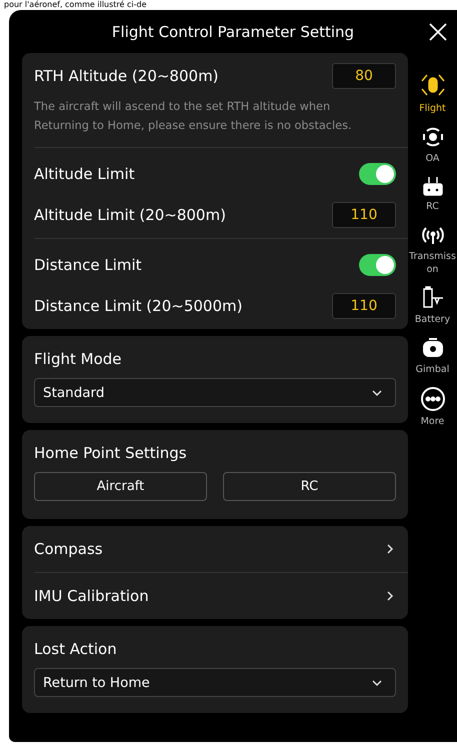 The width and height of the screenshot is (457, 746). I want to click on menu-link: IMU Calibration, so click(215, 596).